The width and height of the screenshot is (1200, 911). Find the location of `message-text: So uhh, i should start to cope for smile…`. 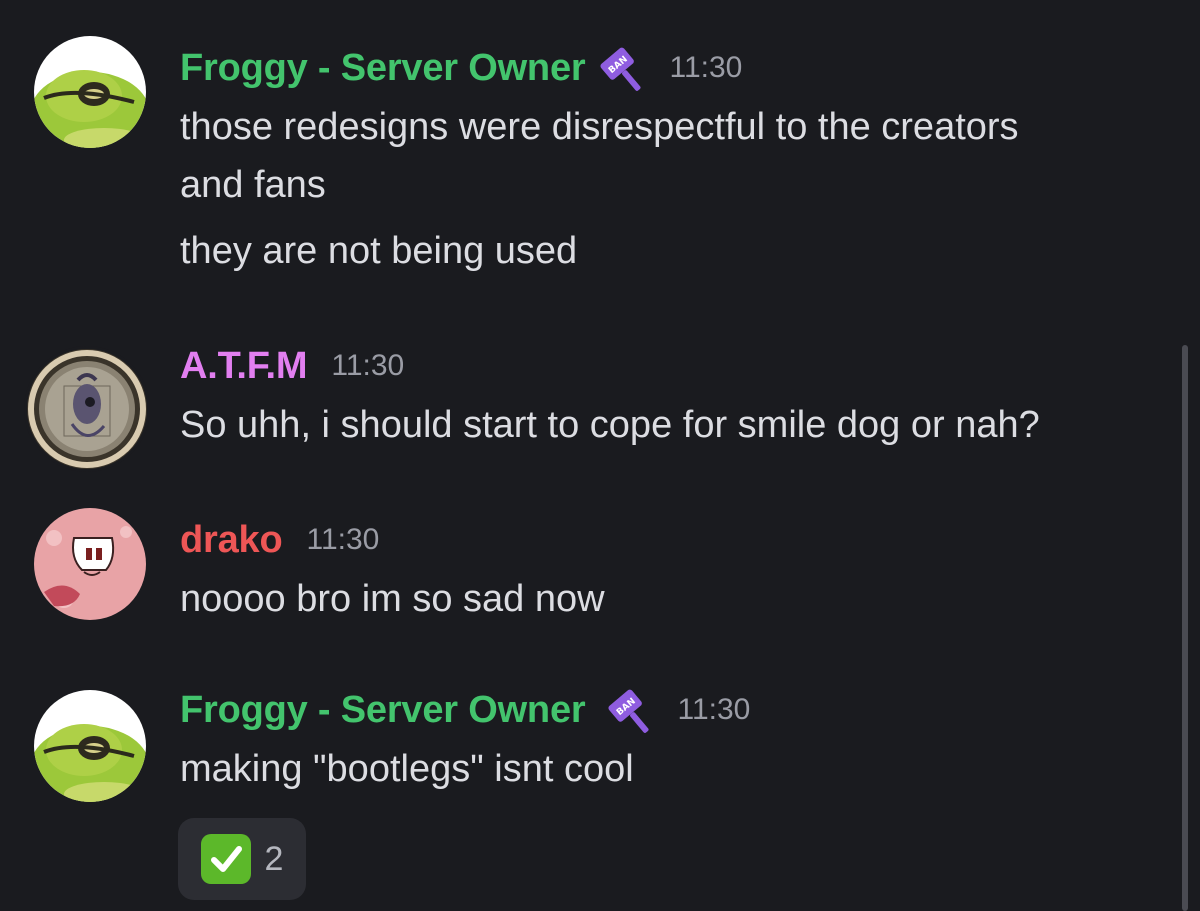

message-text: So uhh, i should start to cope for smile… is located at coordinates (610, 425).